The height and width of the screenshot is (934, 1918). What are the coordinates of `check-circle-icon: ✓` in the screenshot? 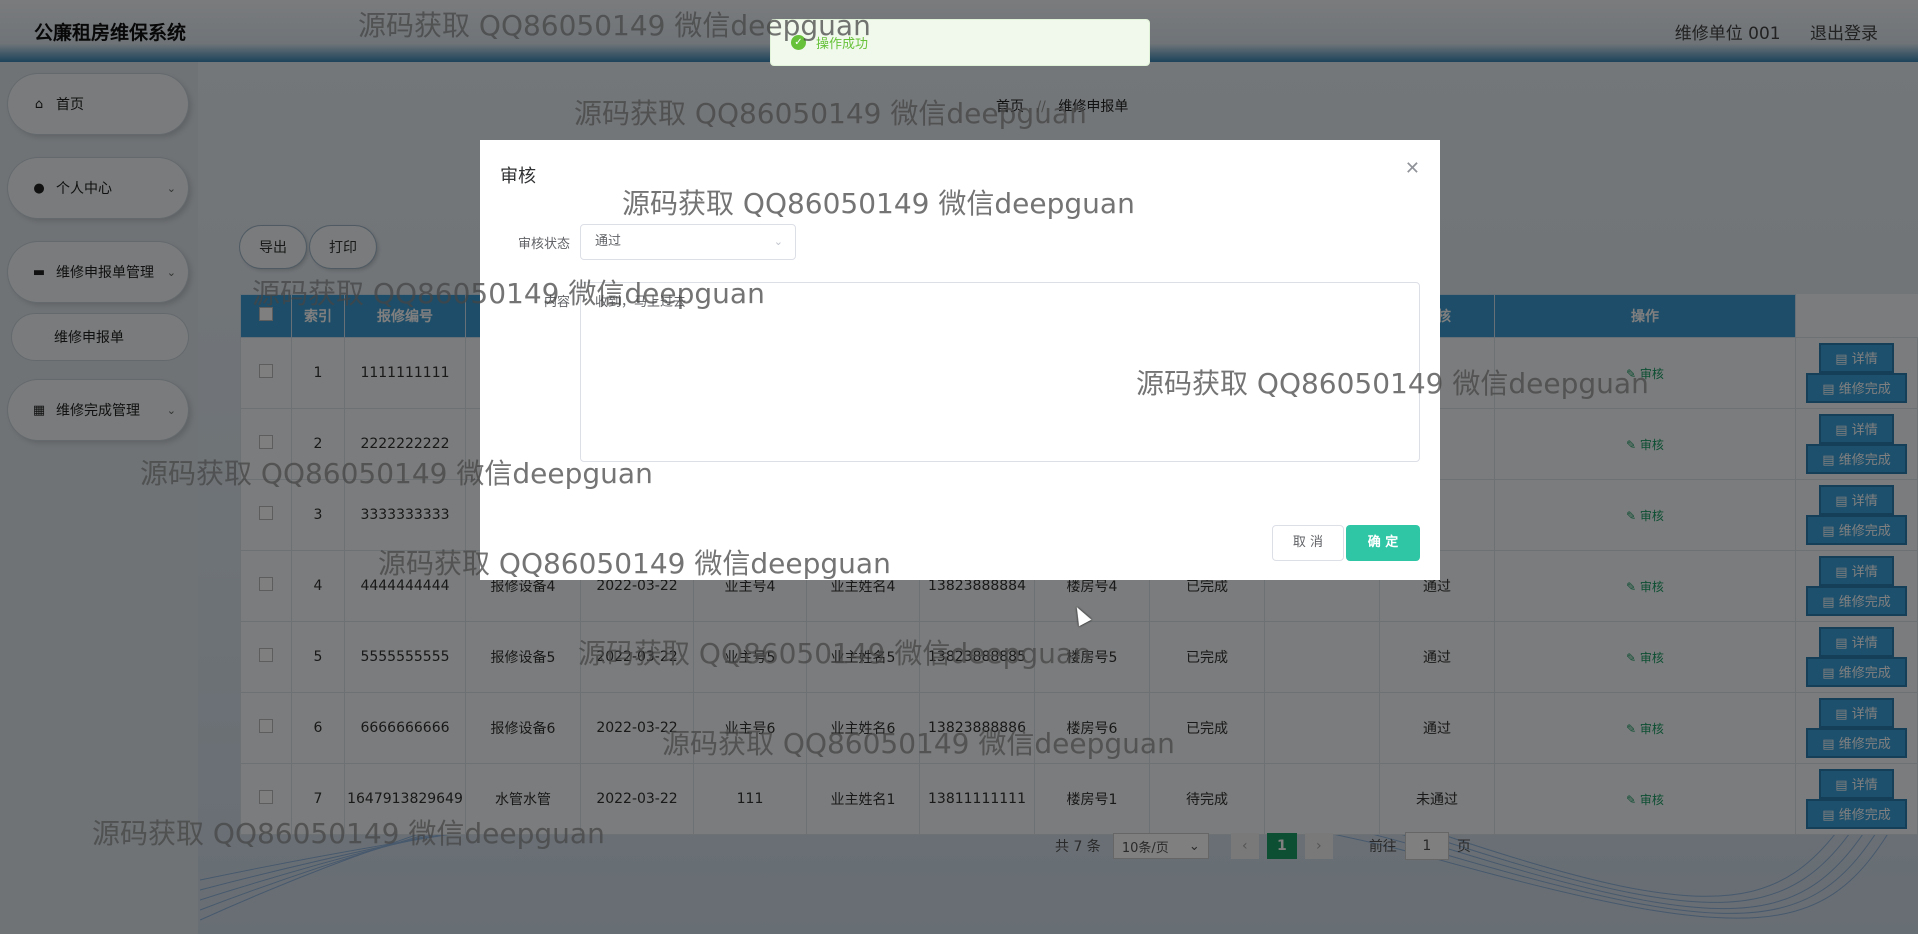 It's located at (798, 42).